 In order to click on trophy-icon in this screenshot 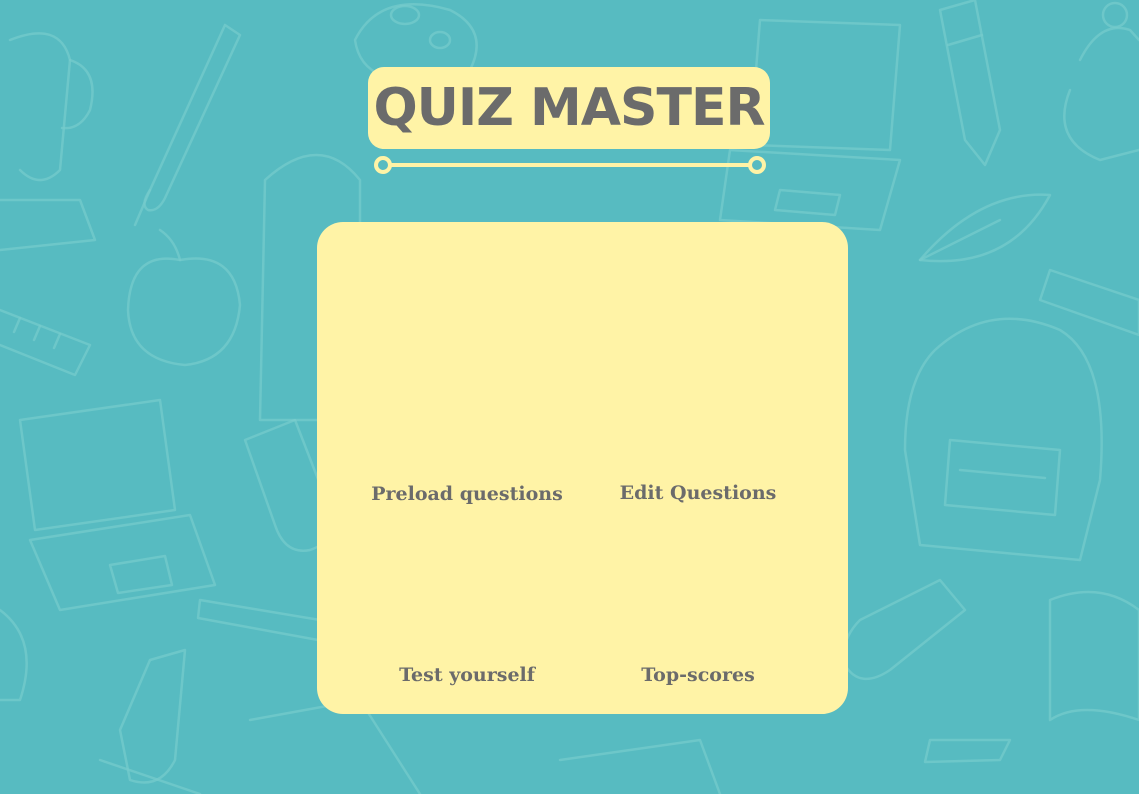, I will do `click(48, 142)`.